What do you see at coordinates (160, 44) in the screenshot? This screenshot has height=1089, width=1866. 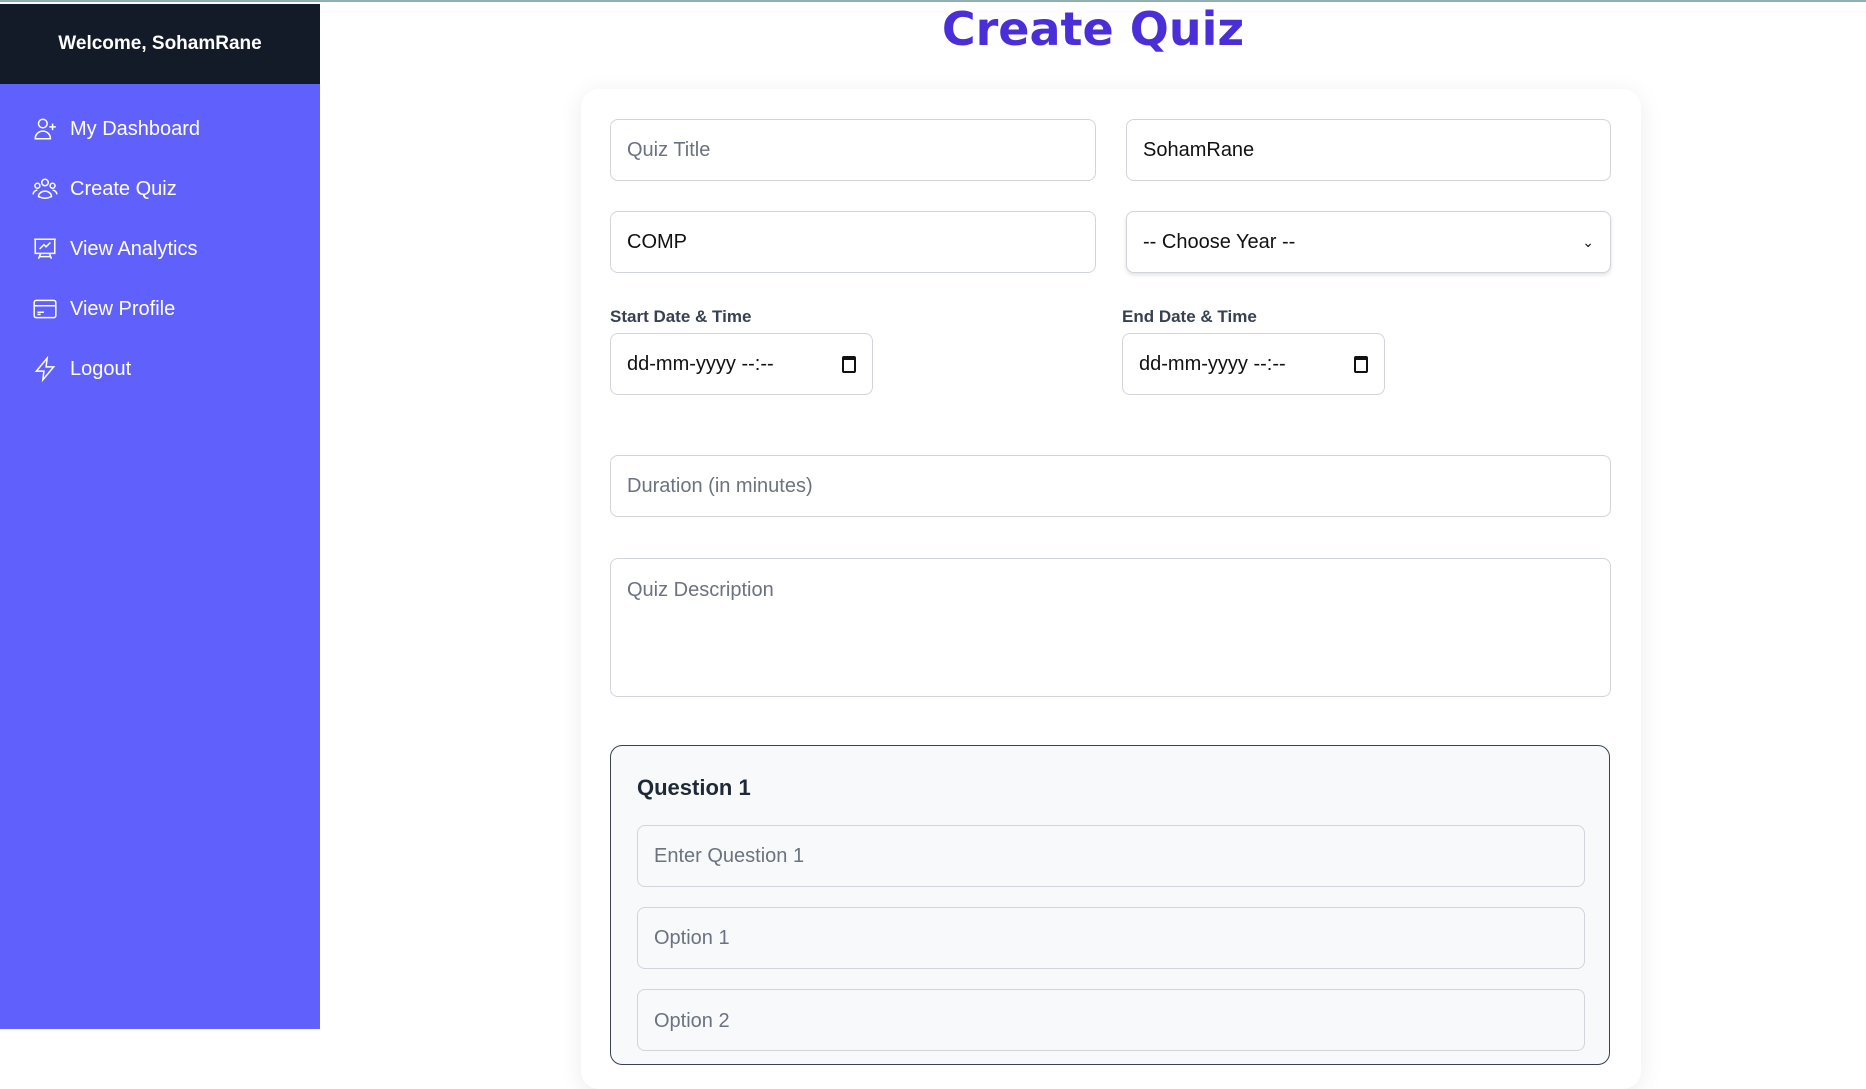 I see `welcome-header: Welcome, SohamRane` at bounding box center [160, 44].